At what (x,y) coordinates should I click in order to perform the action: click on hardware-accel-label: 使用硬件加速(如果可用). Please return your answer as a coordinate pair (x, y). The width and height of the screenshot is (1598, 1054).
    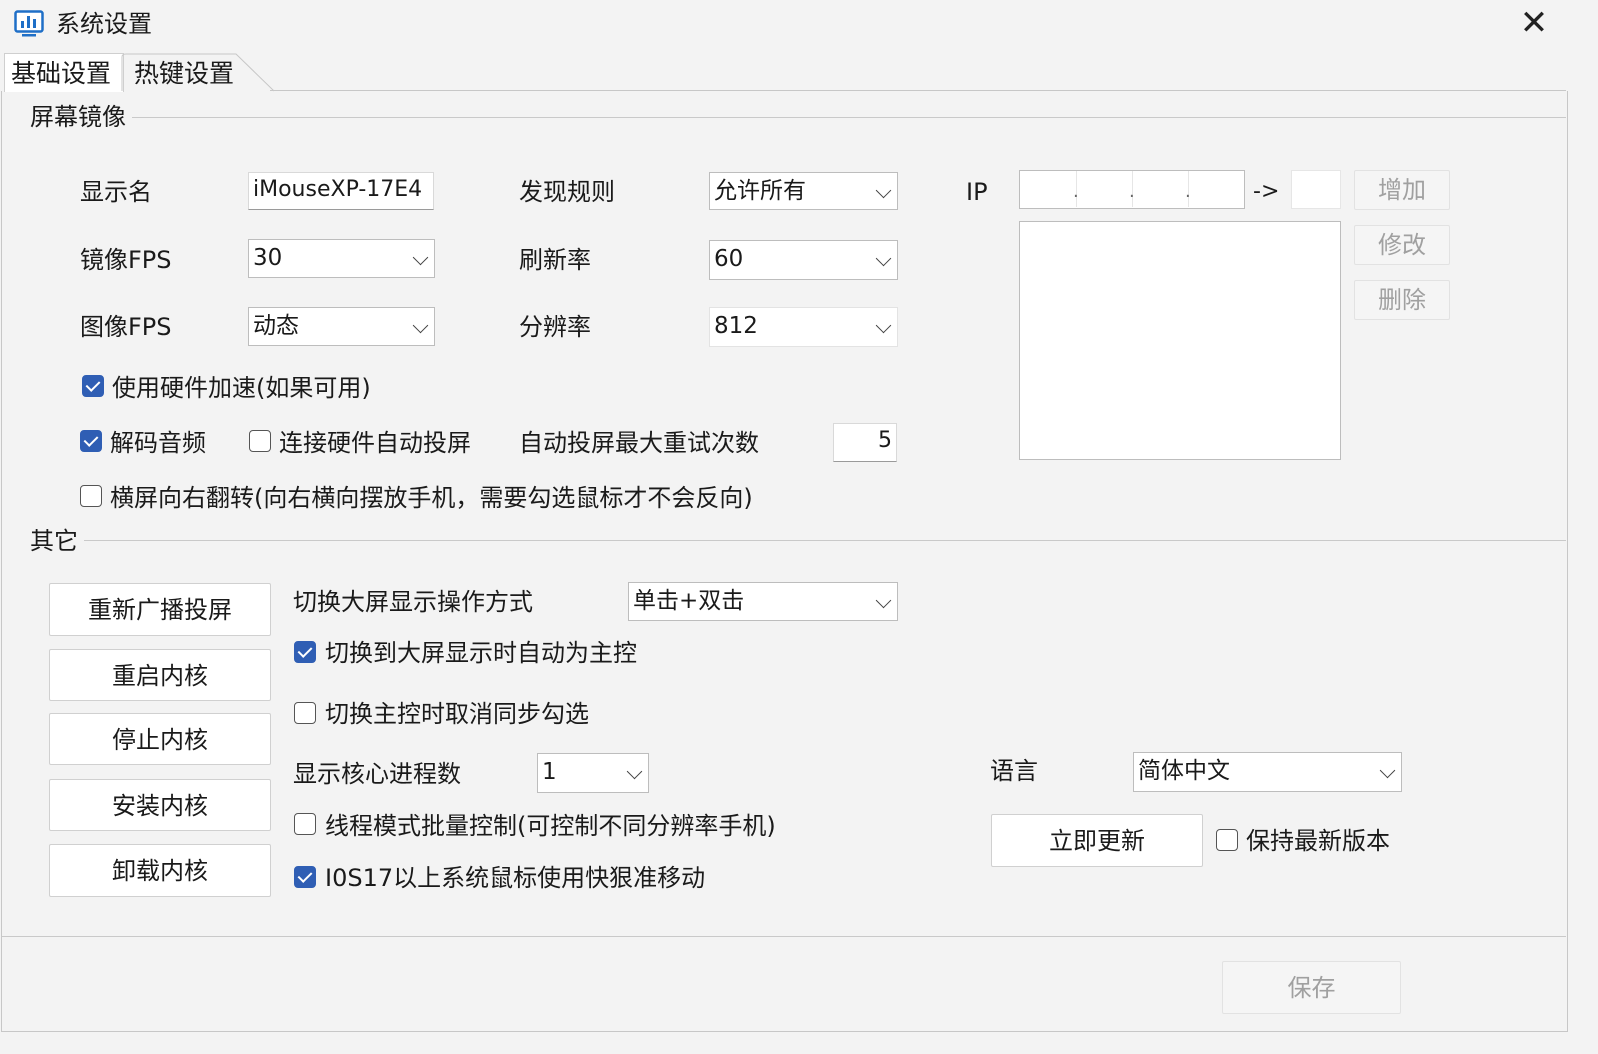
    Looking at the image, I should click on (241, 388).